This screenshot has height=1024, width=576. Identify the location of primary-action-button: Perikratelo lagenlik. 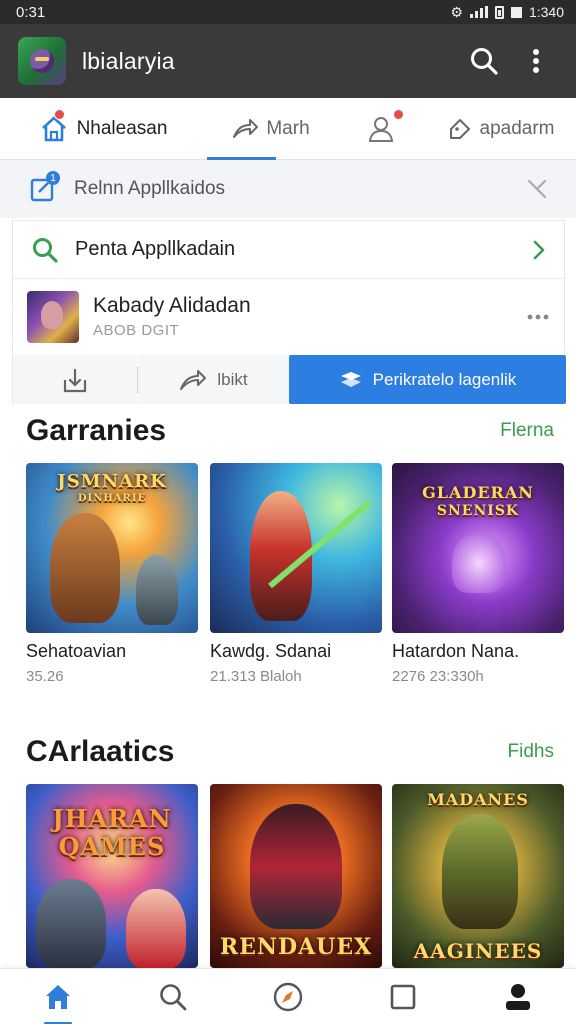
(427, 379).